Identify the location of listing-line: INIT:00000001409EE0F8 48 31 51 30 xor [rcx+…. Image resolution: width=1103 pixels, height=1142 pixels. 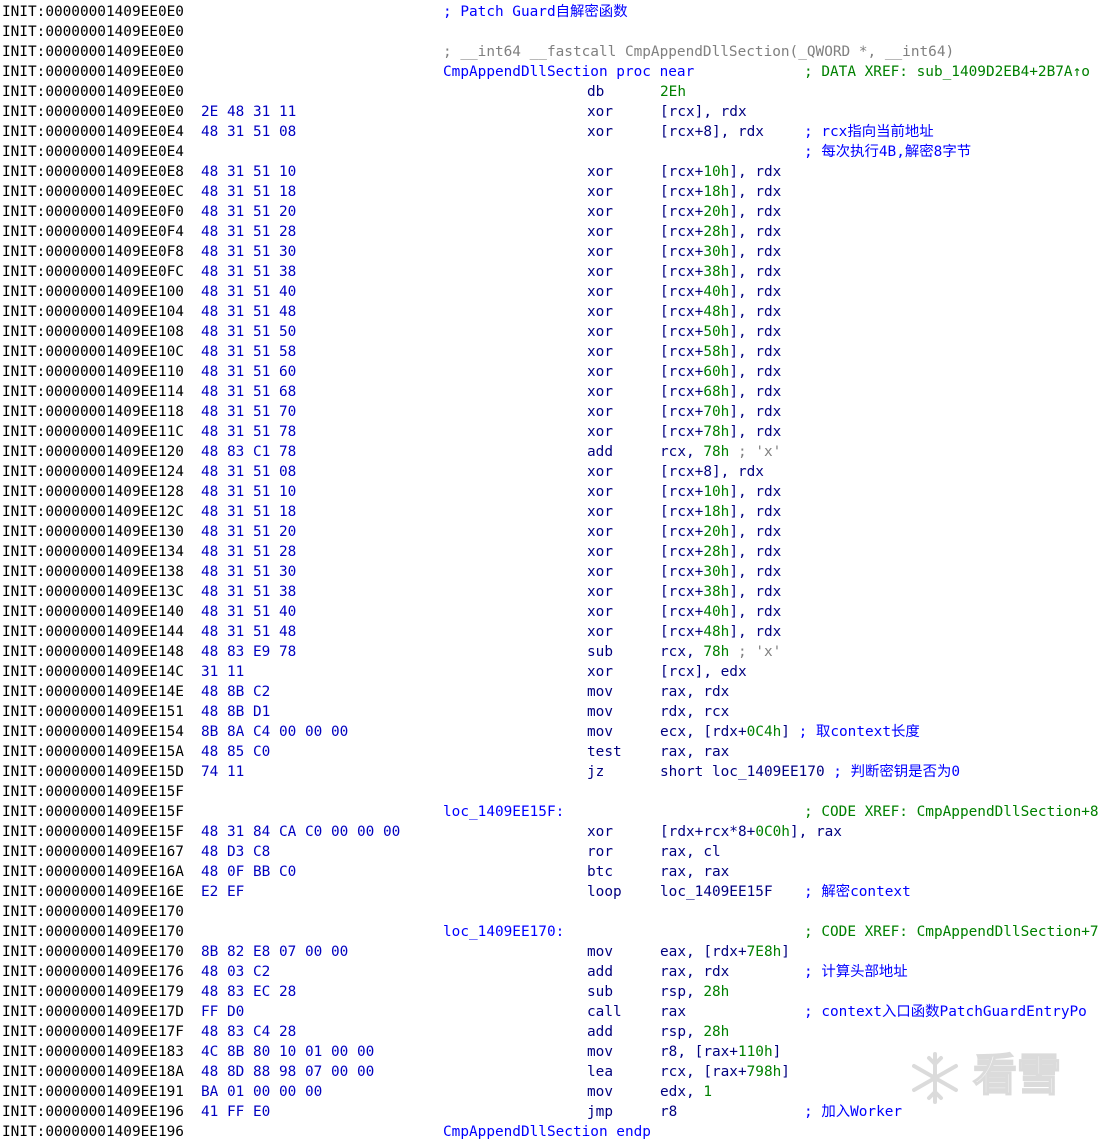
(551, 252).